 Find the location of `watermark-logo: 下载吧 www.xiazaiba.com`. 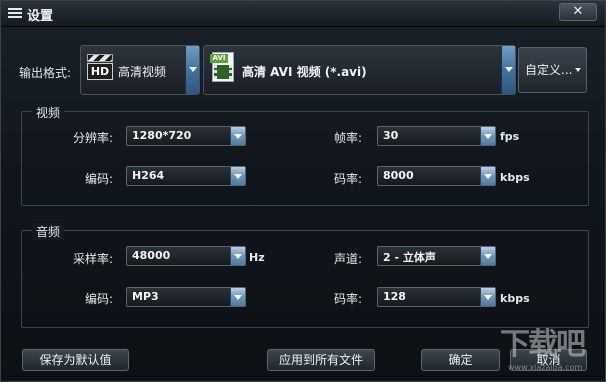

watermark-logo: 下载吧 www.xiazaiba.com is located at coordinates (548, 349).